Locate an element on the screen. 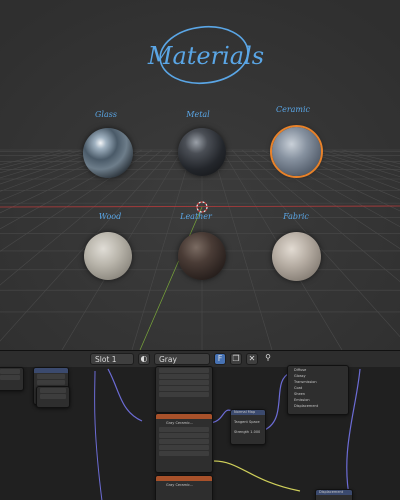 This screenshot has height=500, width=400. ceramic-sphere is located at coordinates (296, 151).